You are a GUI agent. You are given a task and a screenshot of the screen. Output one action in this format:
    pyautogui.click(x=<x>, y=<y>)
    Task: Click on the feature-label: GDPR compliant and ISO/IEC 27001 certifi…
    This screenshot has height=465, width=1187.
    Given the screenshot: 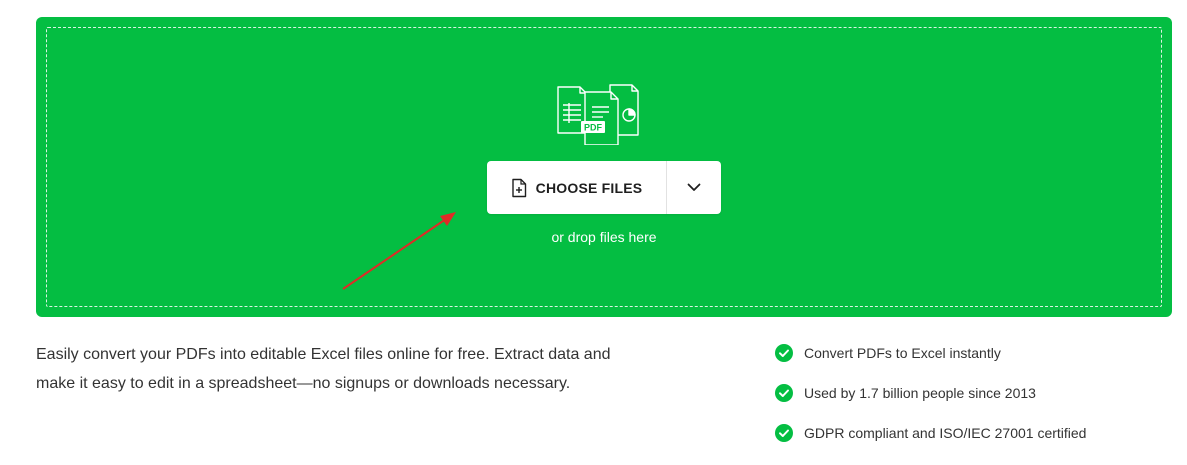 What is the action you would take?
    pyautogui.click(x=945, y=433)
    